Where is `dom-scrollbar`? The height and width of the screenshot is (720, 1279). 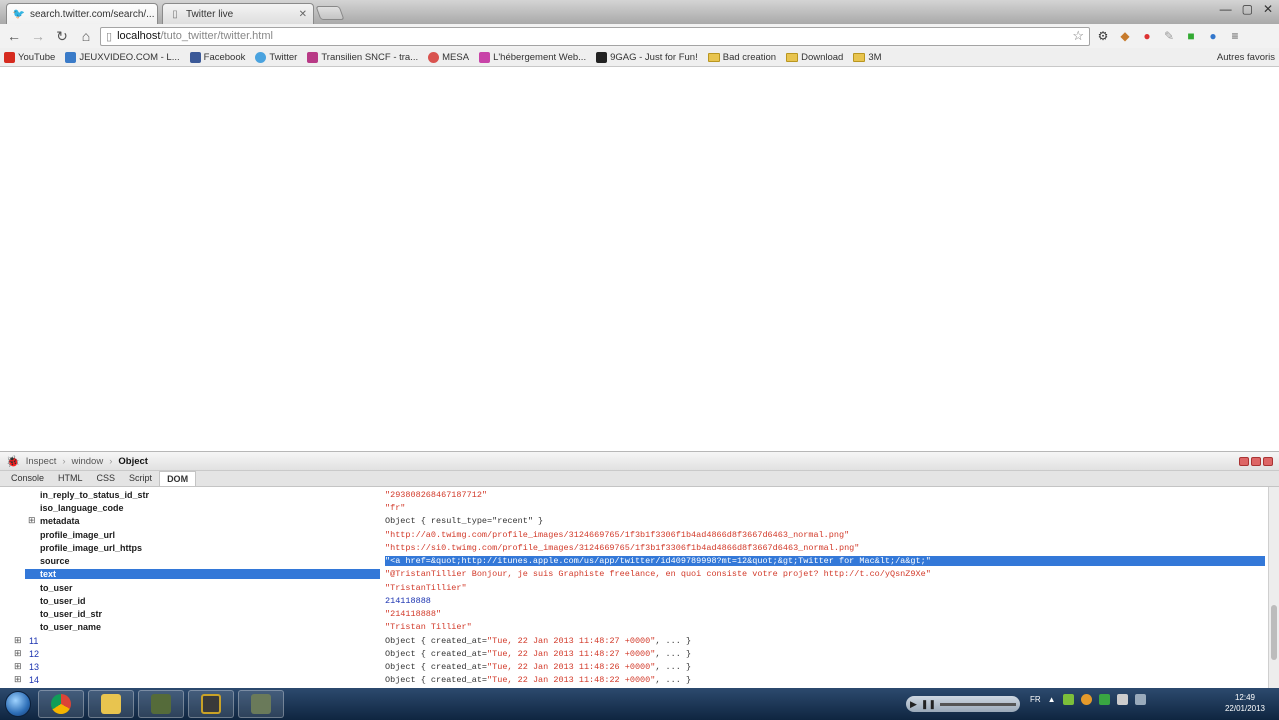 dom-scrollbar is located at coordinates (1273, 587).